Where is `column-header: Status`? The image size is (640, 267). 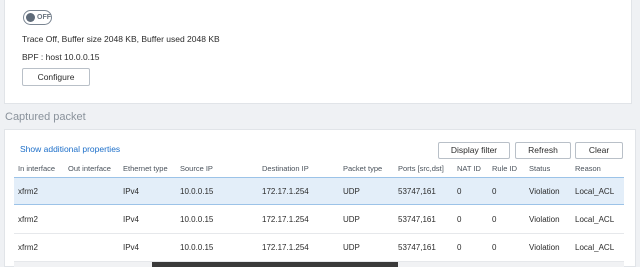 column-header: Status is located at coordinates (539, 168).